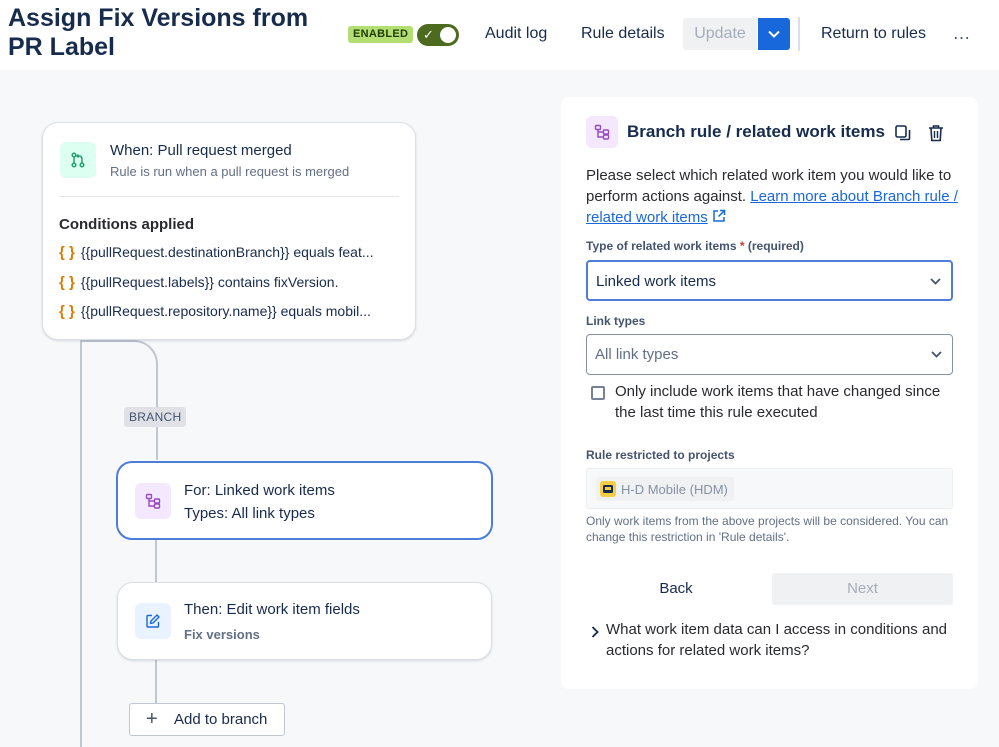 The height and width of the screenshot is (747, 999). Describe the element at coordinates (155, 417) in the screenshot. I see `branch-chip: BRANCH` at that location.